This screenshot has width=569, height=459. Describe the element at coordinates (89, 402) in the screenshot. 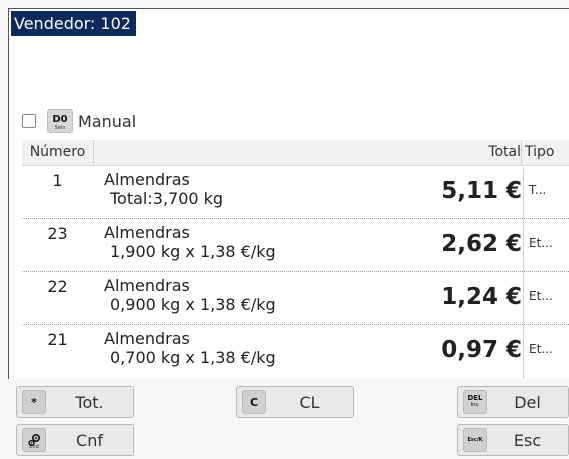

I see `total-button-label: Tot.` at that location.